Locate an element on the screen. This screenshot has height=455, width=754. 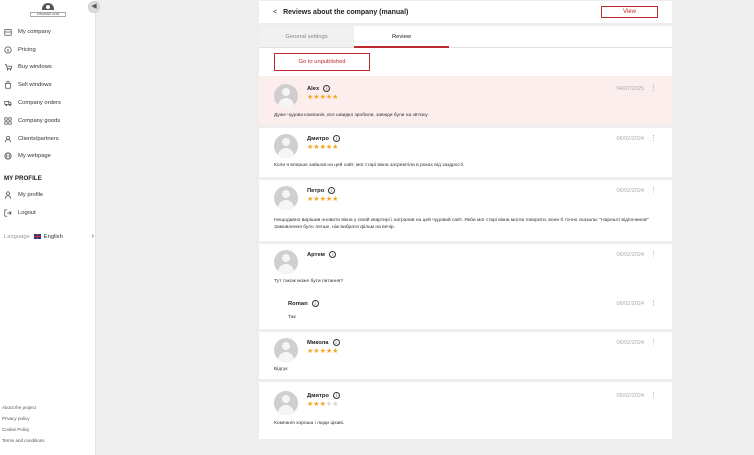
profile-section-title: MY PROFILE is located at coordinates (23, 178).